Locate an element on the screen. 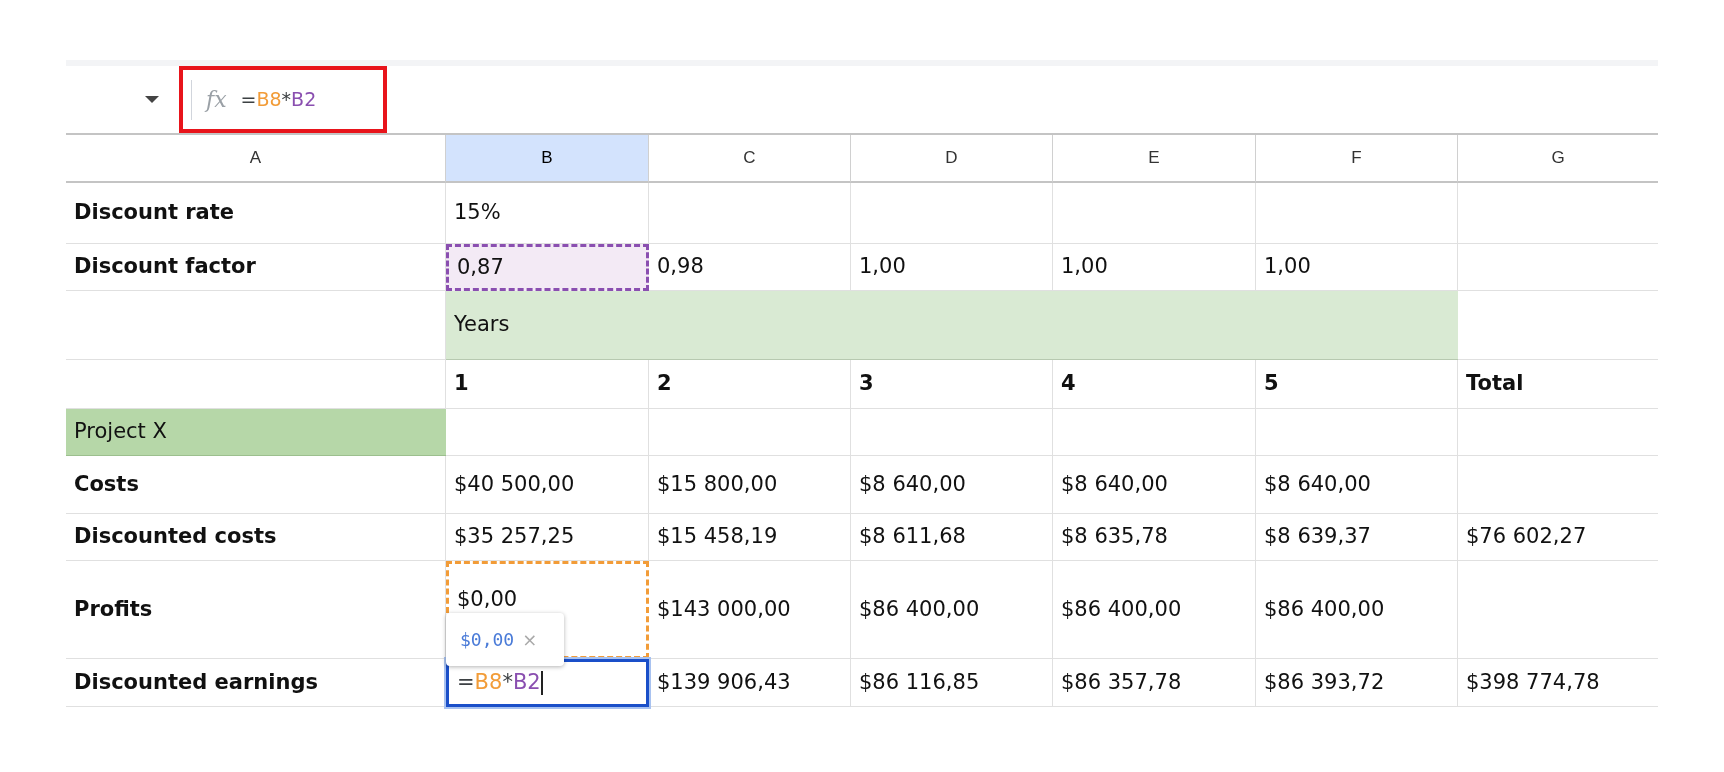 The height and width of the screenshot is (772, 1724). table-cell: 4 is located at coordinates (1154, 384).